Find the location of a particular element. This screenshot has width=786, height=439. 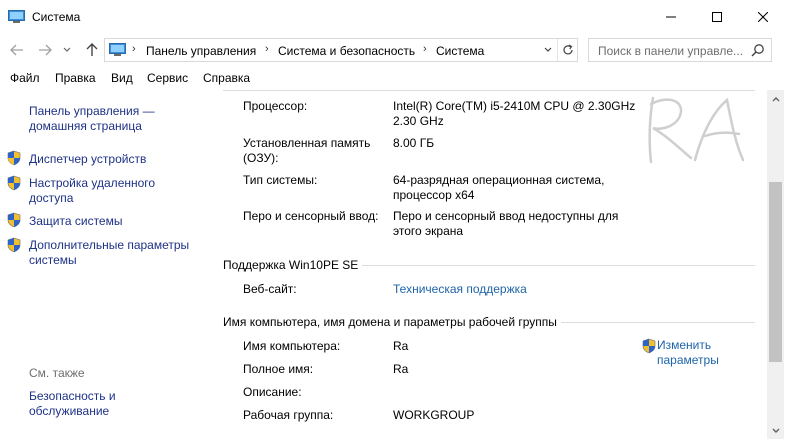

close-icon is located at coordinates (763, 17).